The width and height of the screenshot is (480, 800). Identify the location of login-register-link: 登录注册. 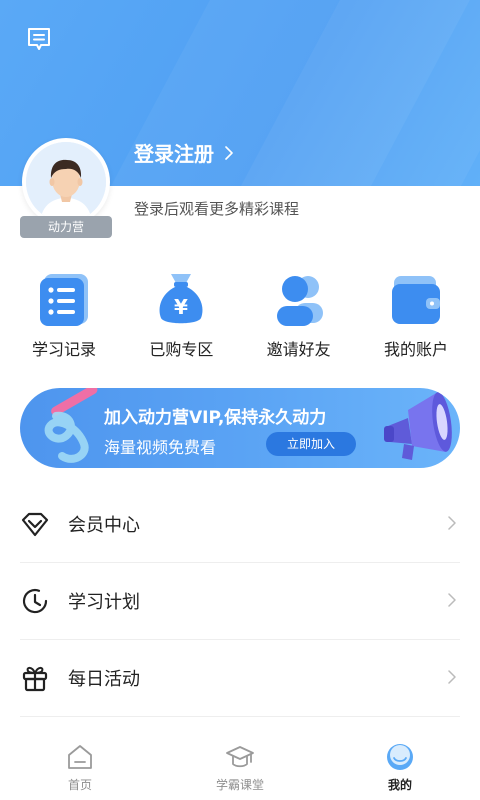
(184, 152).